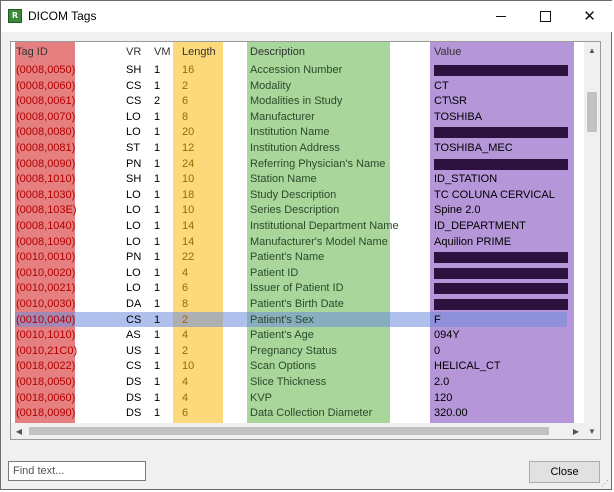  What do you see at coordinates (188, 257) in the screenshot?
I see `cell-length: 22` at bounding box center [188, 257].